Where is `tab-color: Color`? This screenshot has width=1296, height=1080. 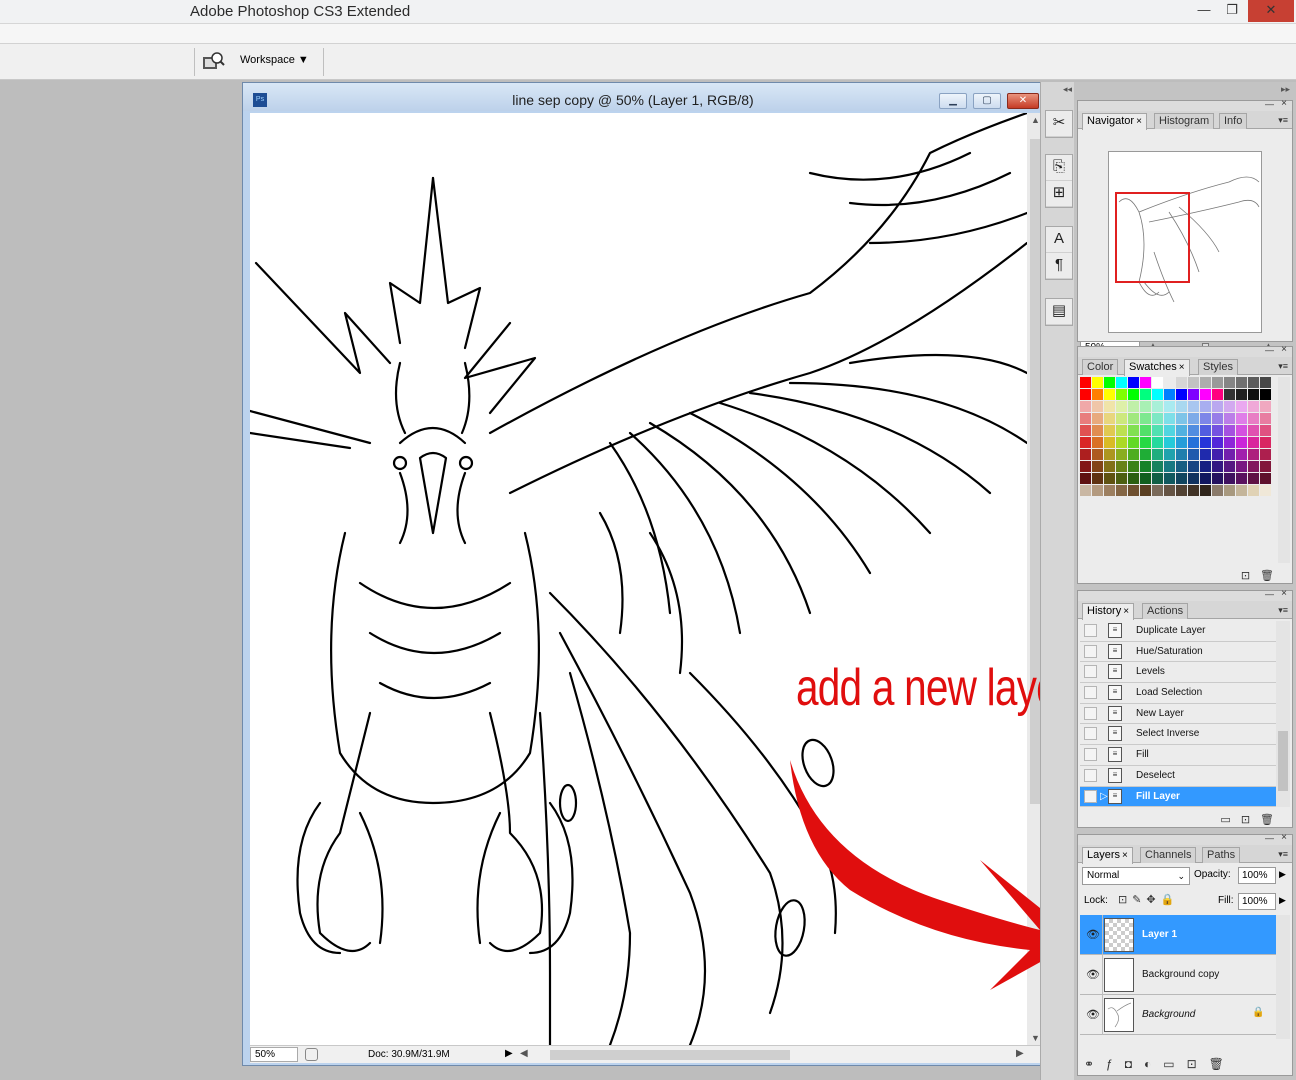
tab-color: Color is located at coordinates (1100, 367).